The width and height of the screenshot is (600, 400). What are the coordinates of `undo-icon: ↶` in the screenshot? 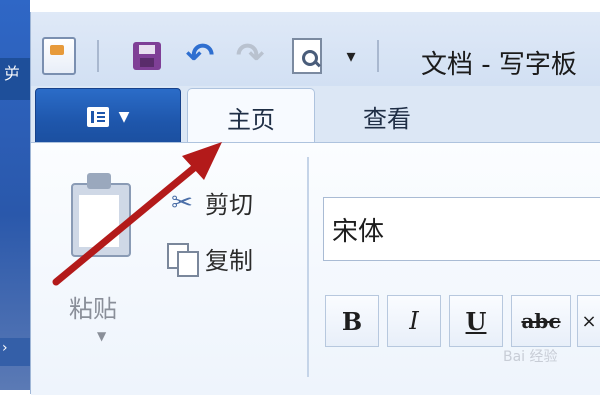 It's located at (200, 56).